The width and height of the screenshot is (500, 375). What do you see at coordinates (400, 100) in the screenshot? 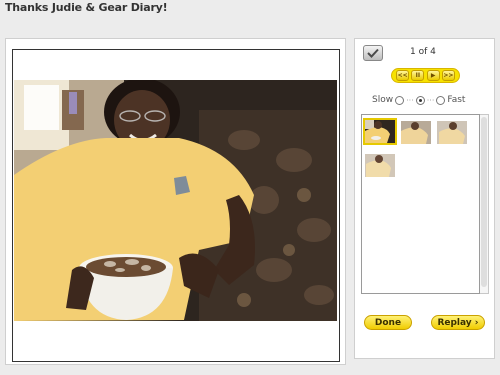
I see `speed-slow-radio` at bounding box center [400, 100].